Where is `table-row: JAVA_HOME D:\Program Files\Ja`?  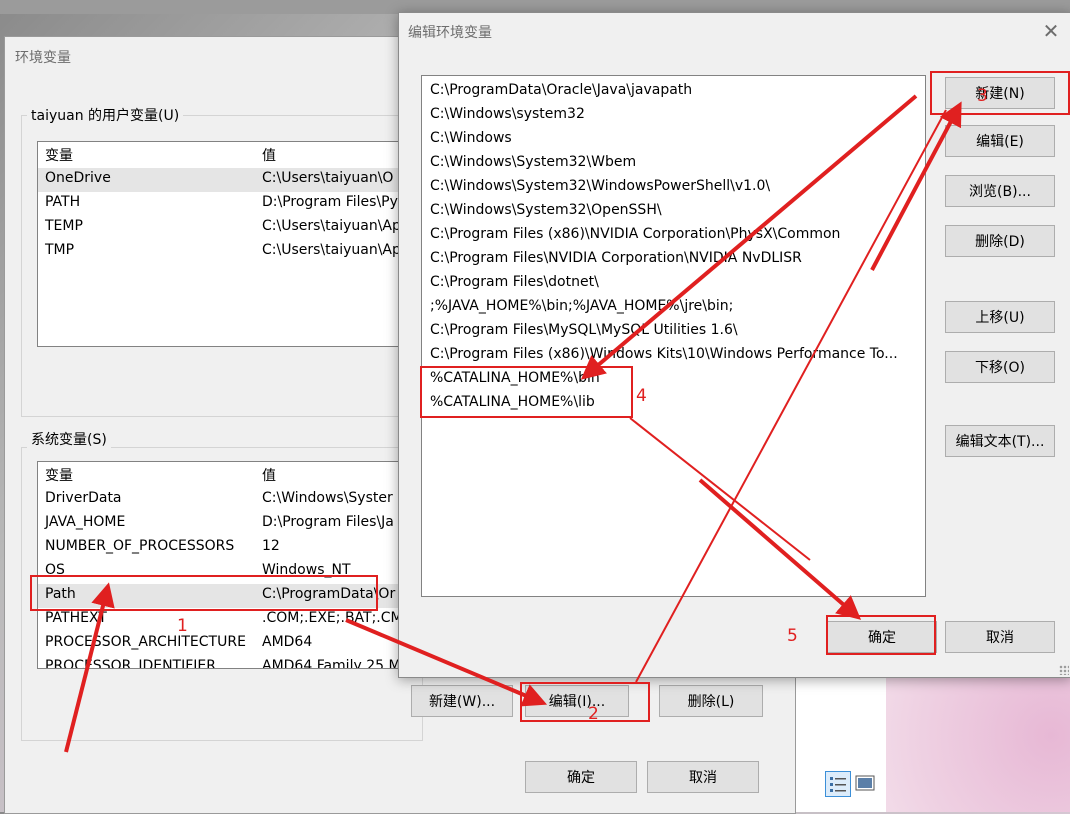
table-row: JAVA_HOME D:\Program Files\Ja is located at coordinates (228, 524).